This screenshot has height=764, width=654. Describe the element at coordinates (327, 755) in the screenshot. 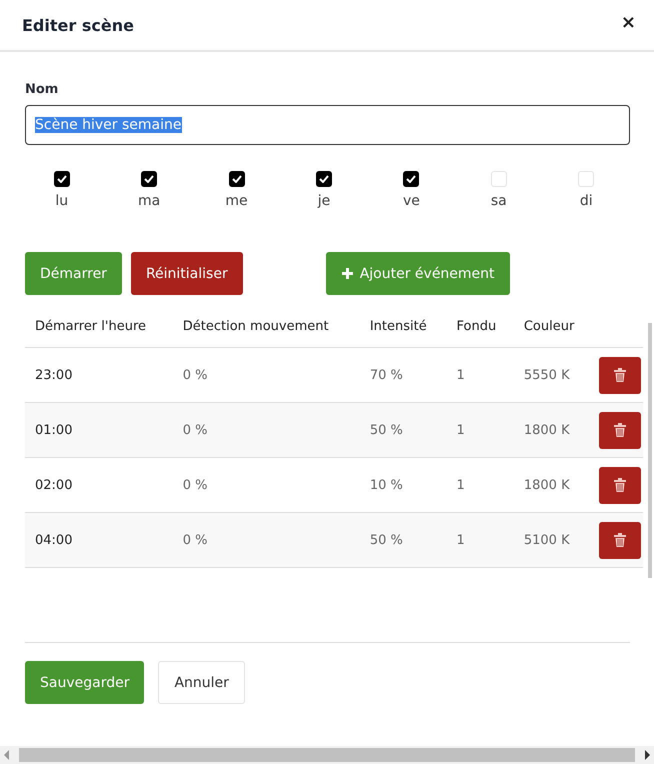

I see `horizontal-scrollbar` at that location.